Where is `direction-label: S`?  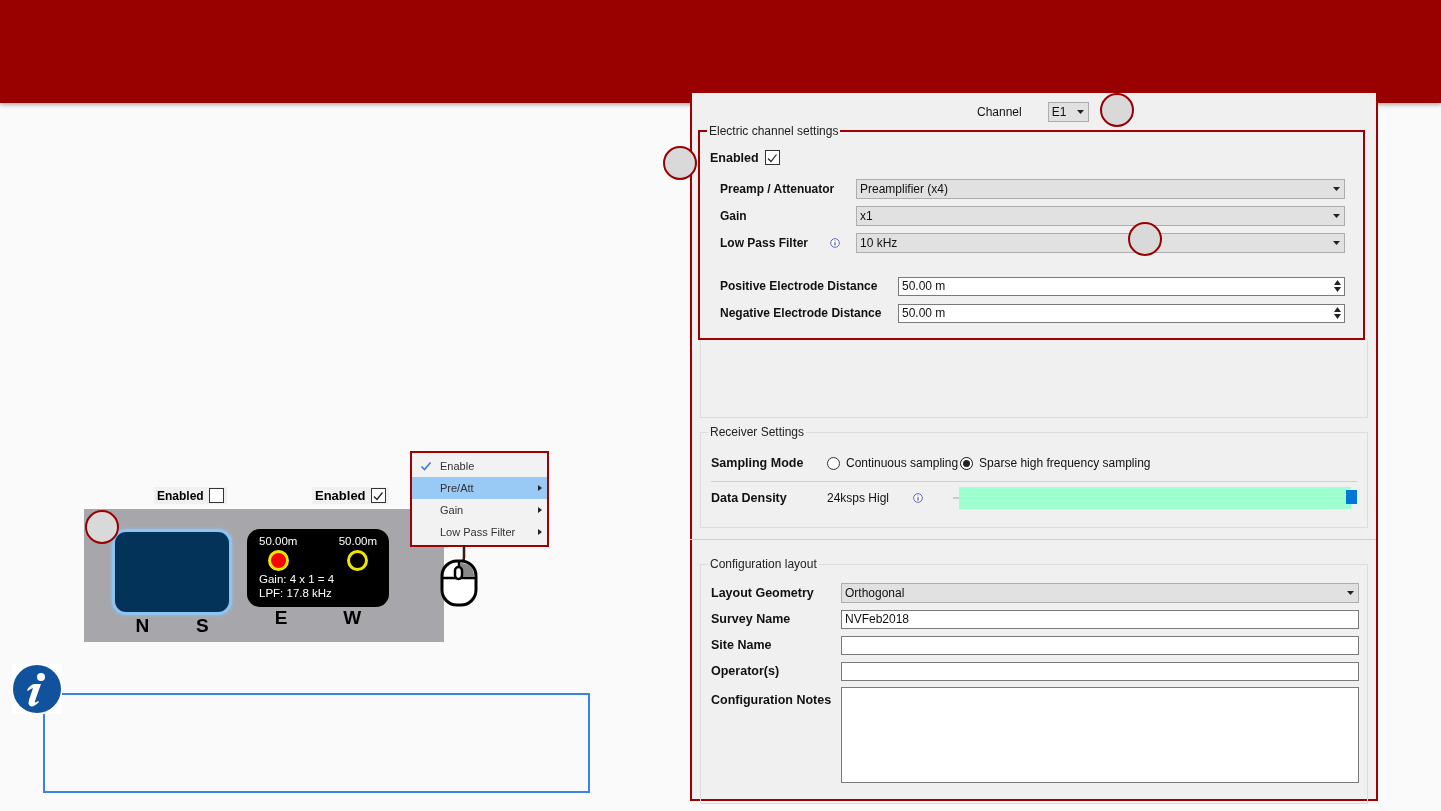 direction-label: S is located at coordinates (202, 626).